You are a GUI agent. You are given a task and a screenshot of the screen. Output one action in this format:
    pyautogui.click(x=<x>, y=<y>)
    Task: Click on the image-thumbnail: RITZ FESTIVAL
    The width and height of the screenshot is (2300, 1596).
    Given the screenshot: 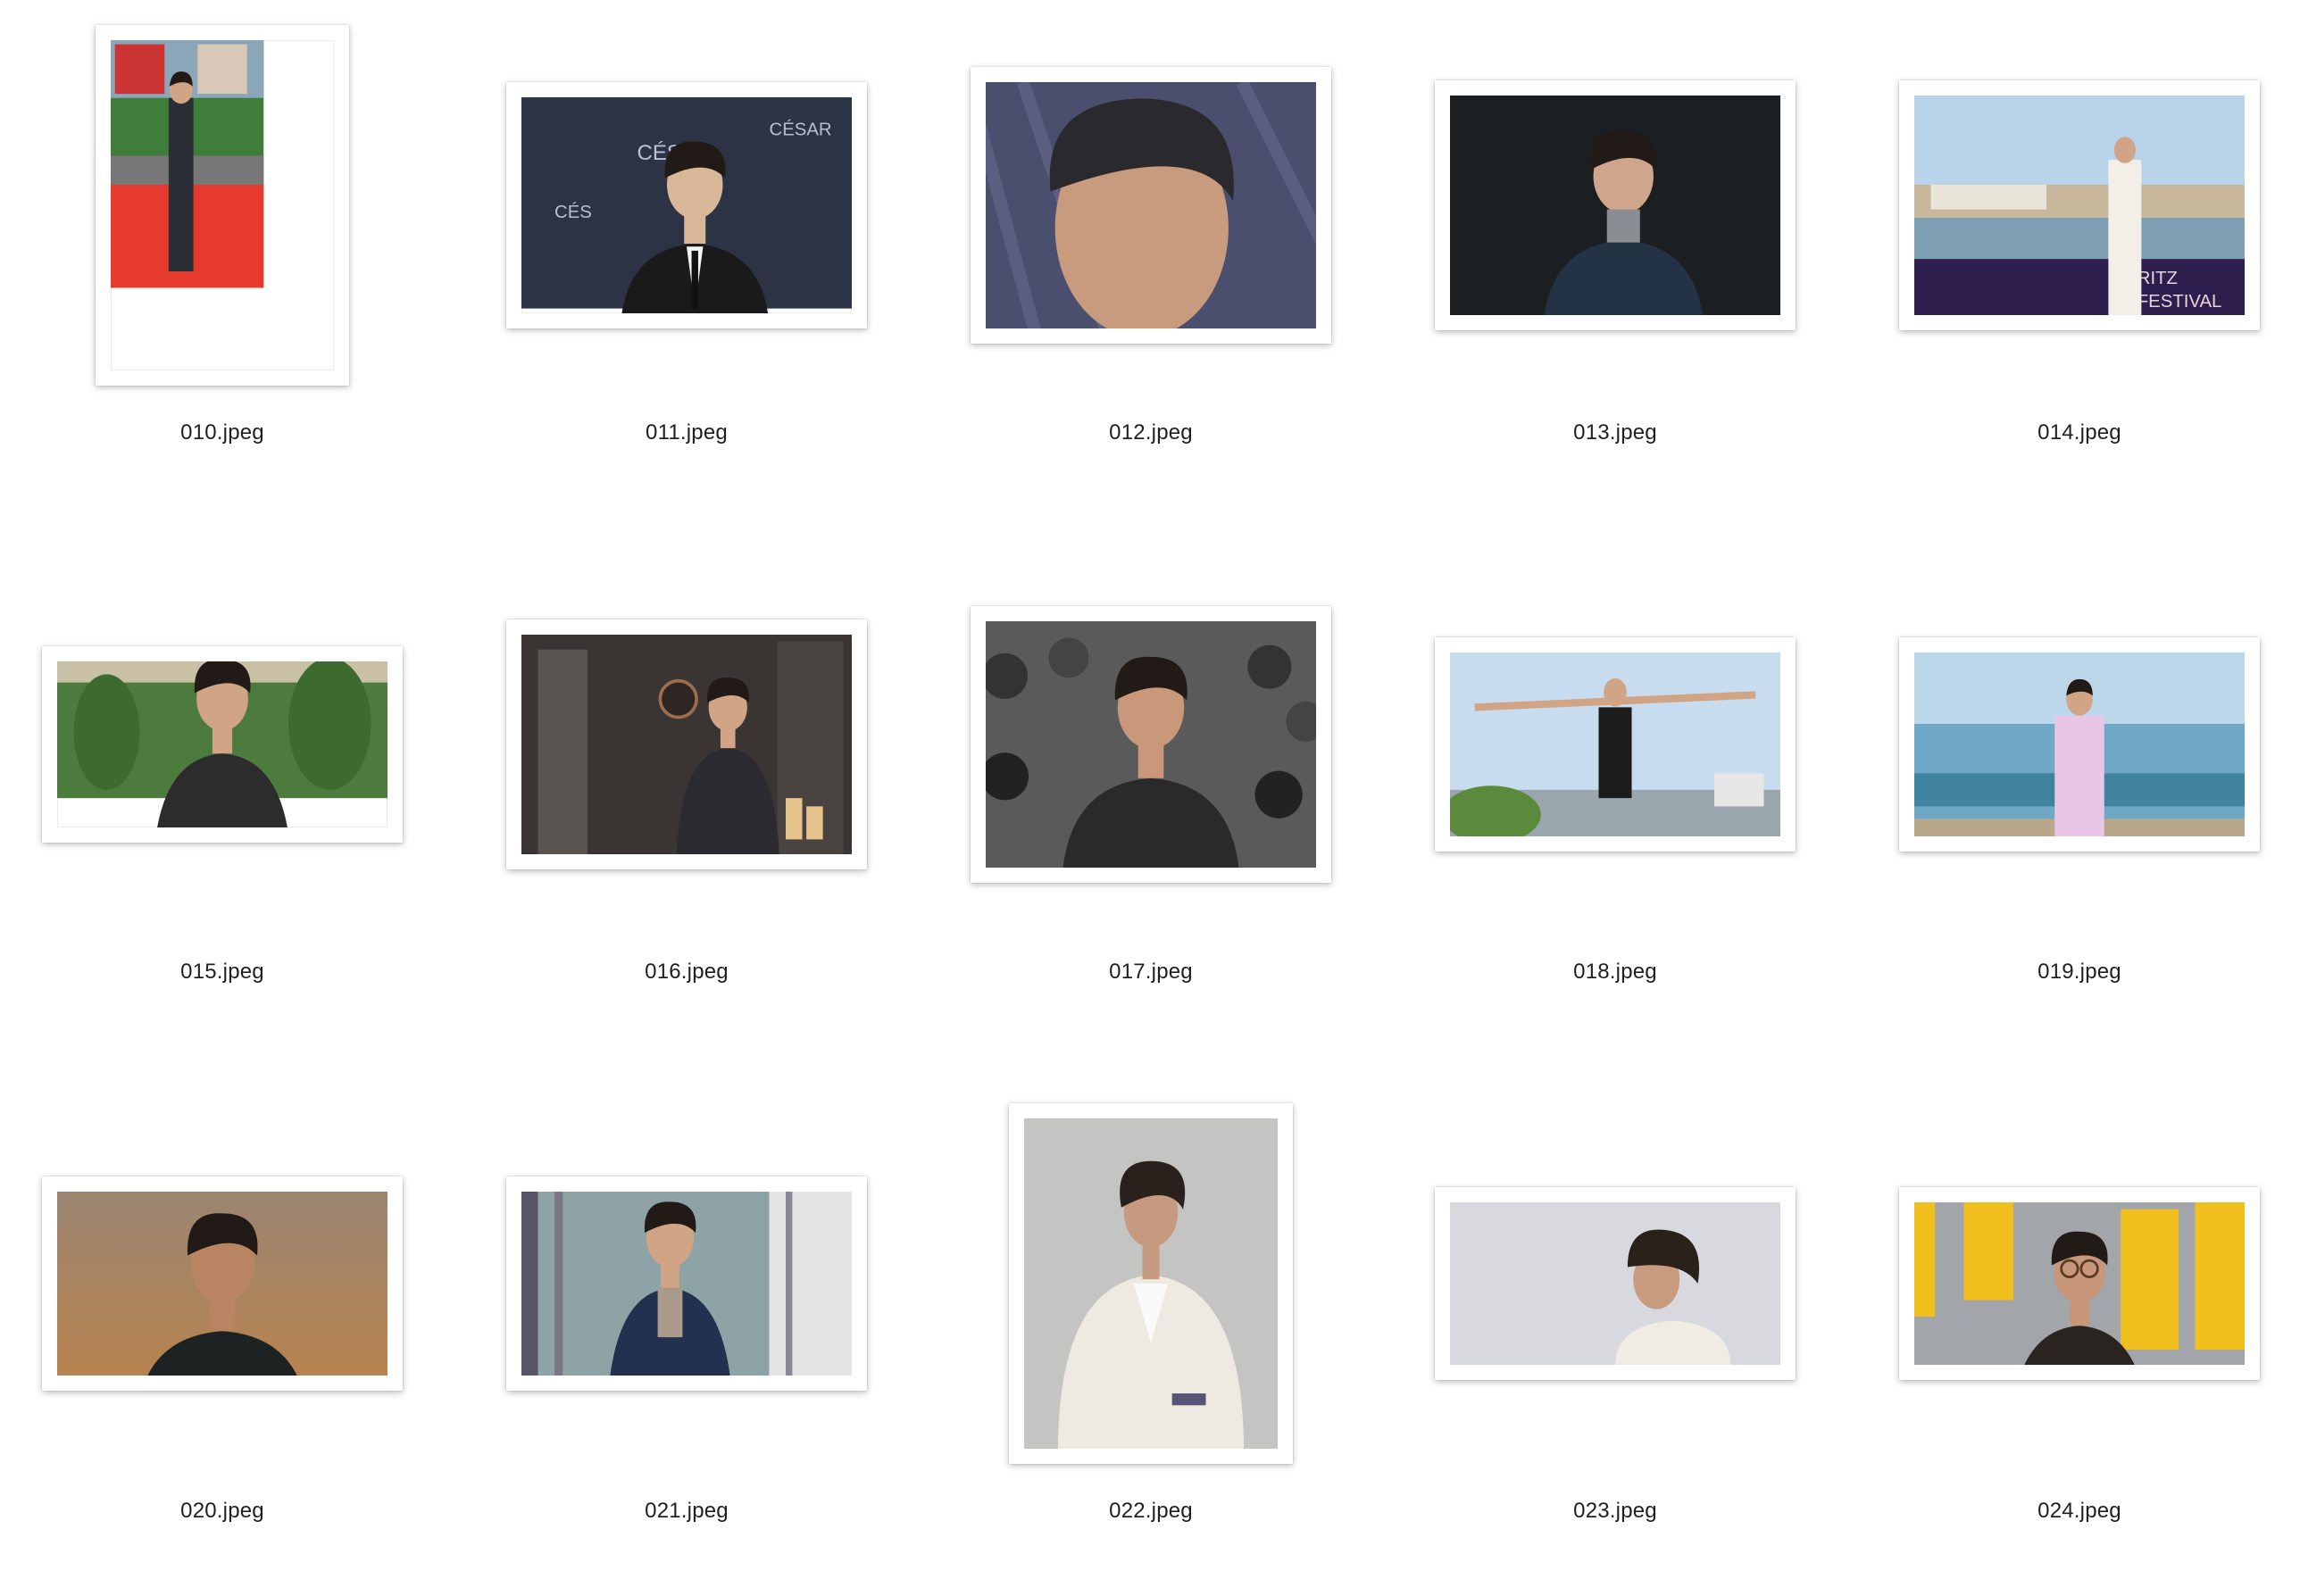 What is the action you would take?
    pyautogui.click(x=2080, y=205)
    